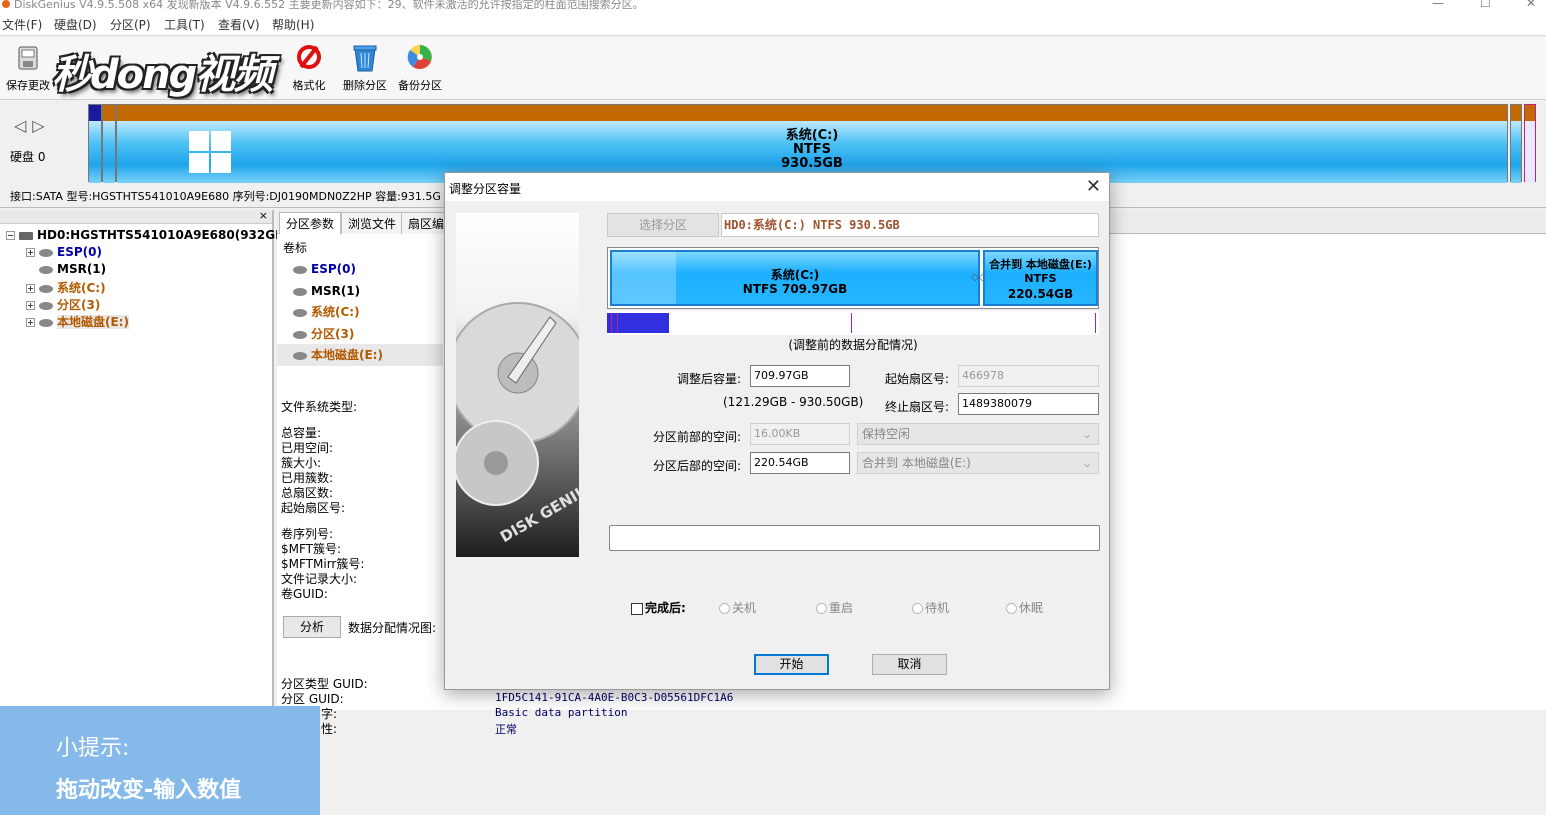 The width and height of the screenshot is (1546, 815). Describe the element at coordinates (777, 187) in the screenshot. I see `dialog-title-bar: 调整分区容量 ✕` at that location.